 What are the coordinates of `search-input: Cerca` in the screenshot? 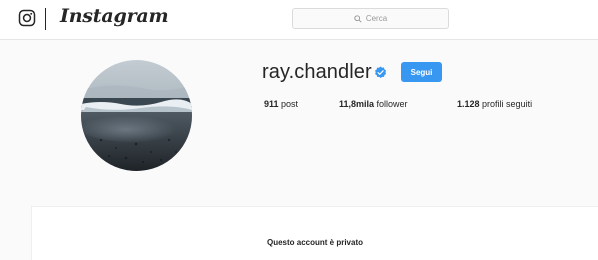 It's located at (370, 18).